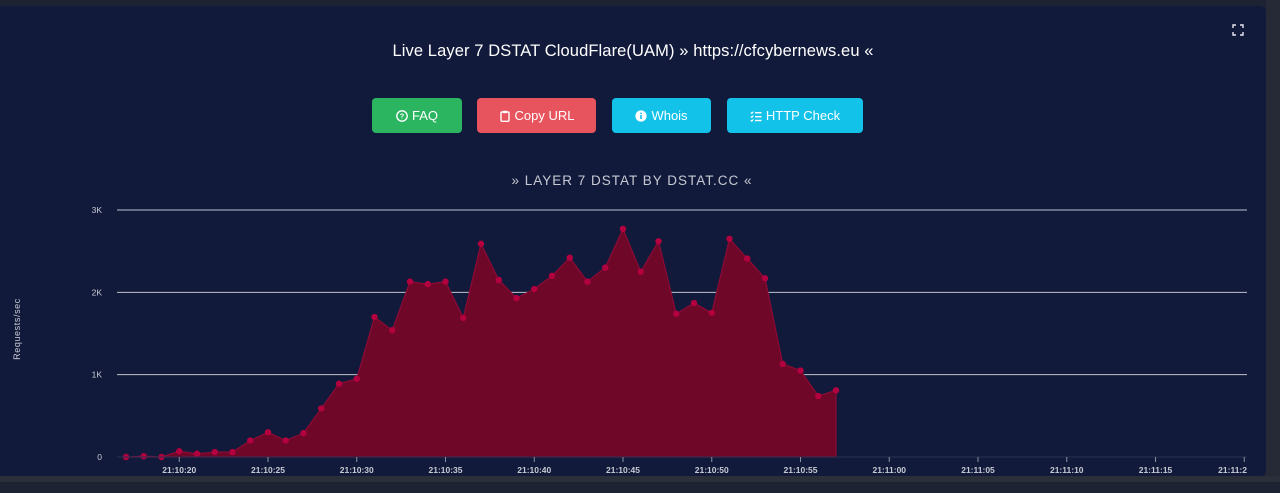 This screenshot has width=1280, height=493. I want to click on list-check-icon, so click(756, 116).